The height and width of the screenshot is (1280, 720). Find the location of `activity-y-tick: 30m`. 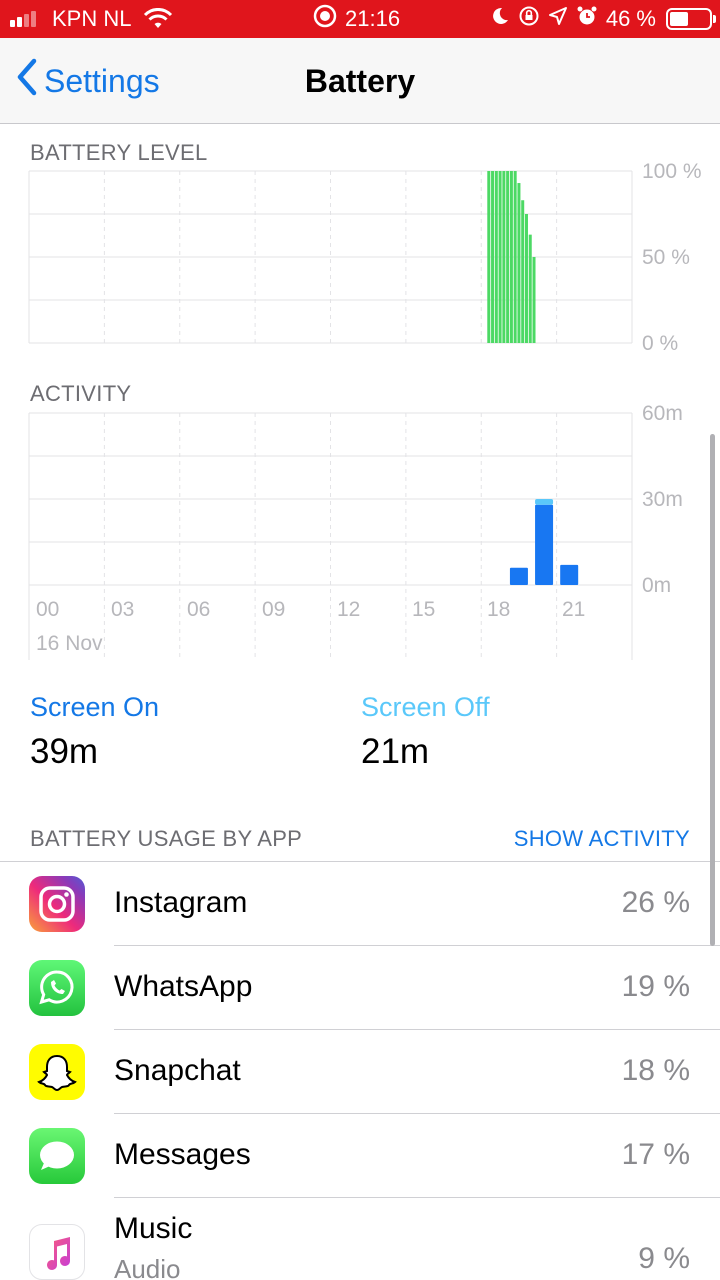

activity-y-tick: 30m is located at coordinates (662, 499).